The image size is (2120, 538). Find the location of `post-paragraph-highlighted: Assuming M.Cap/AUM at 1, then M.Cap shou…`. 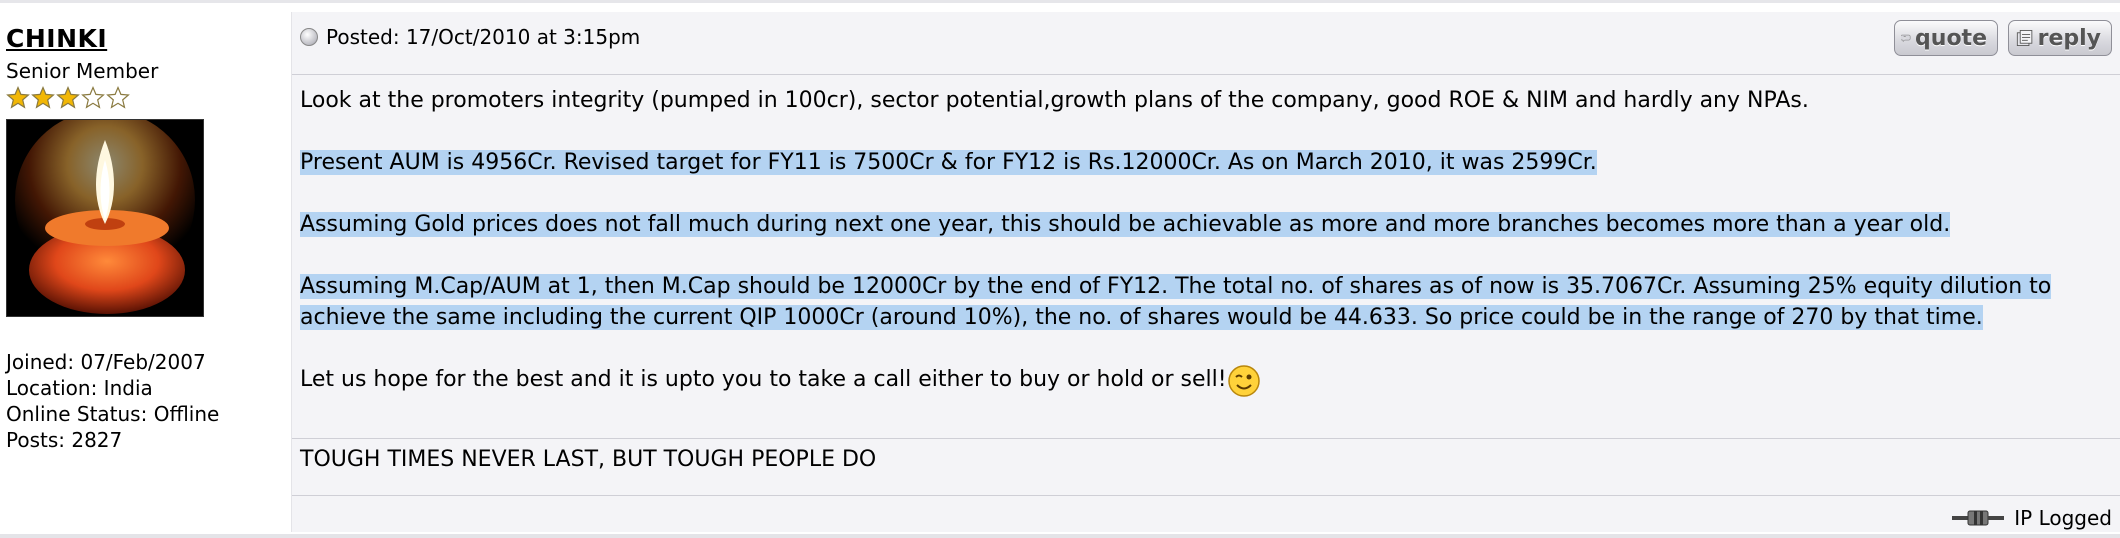

post-paragraph-highlighted: Assuming M.Cap/AUM at 1, then M.Cap shou… is located at coordinates (1206, 302).